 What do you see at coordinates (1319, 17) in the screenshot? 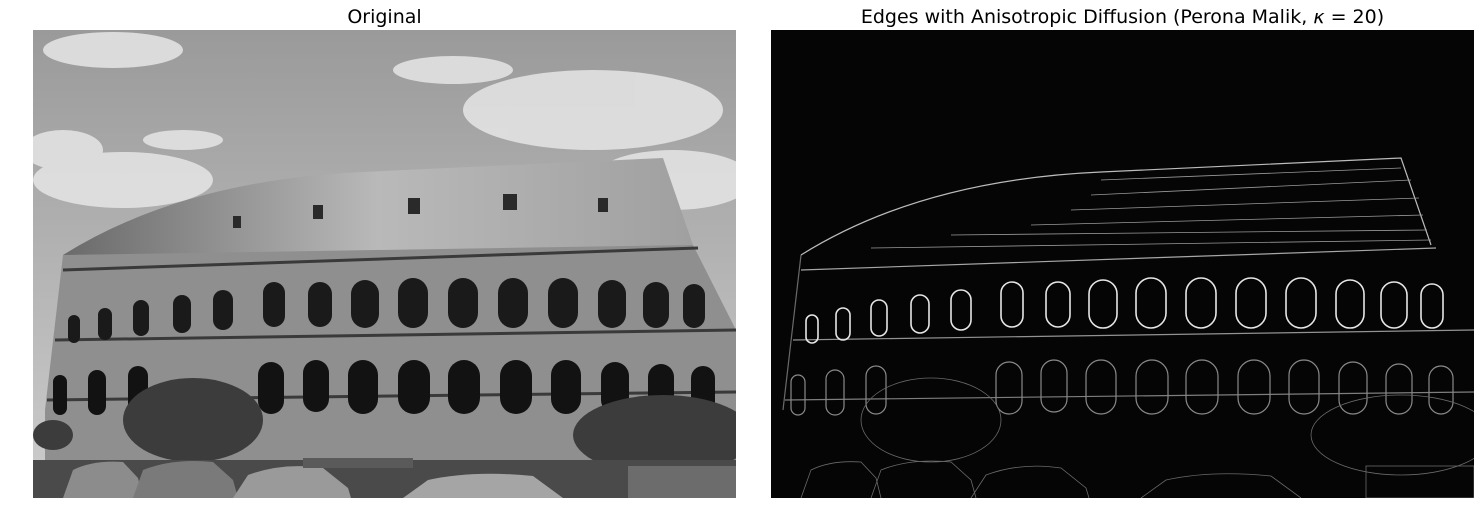
I see `kappa-symbol: κ` at bounding box center [1319, 17].